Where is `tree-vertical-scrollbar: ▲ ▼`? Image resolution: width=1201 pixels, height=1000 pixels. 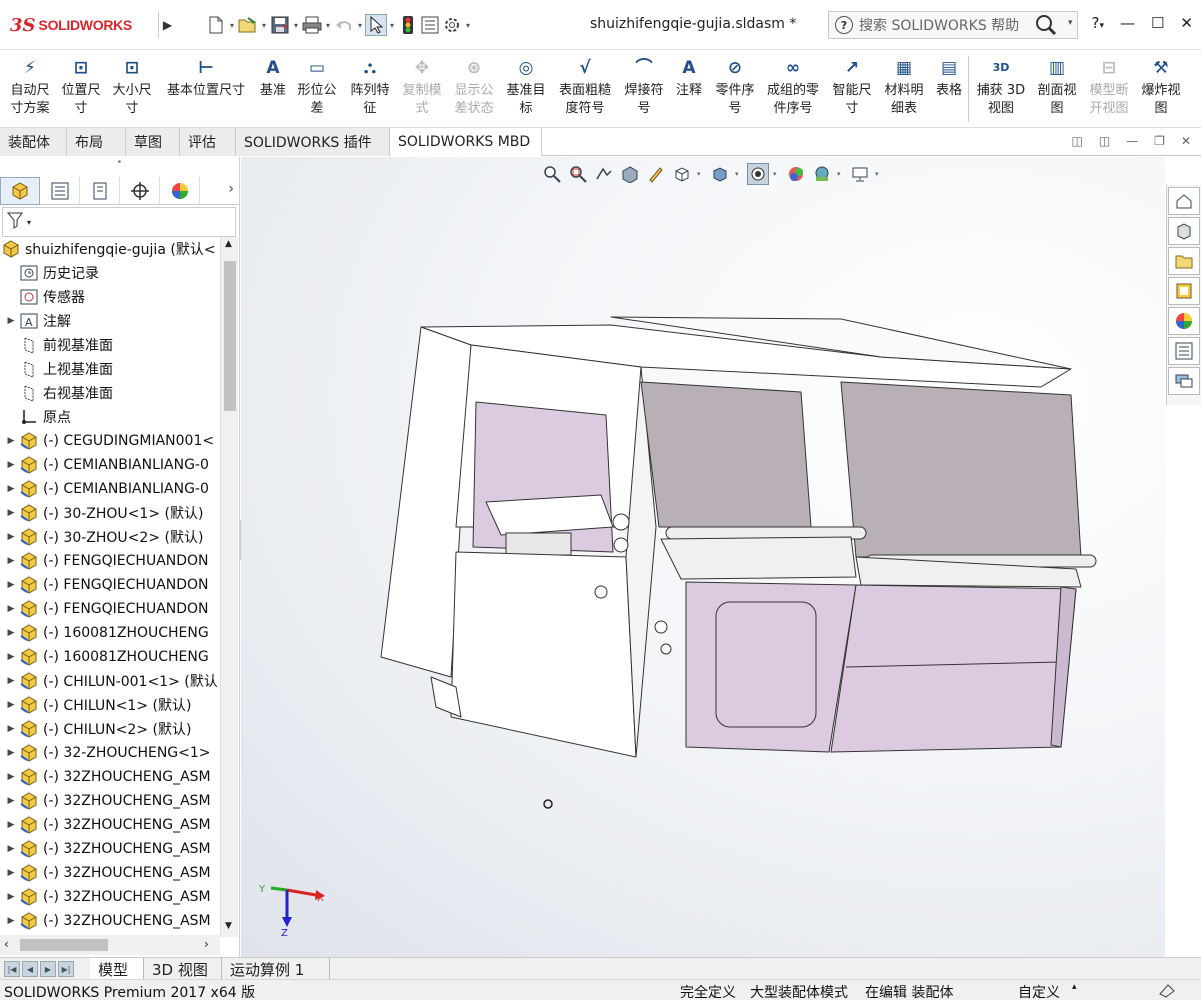 tree-vertical-scrollbar: ▲ ▼ is located at coordinates (229, 587).